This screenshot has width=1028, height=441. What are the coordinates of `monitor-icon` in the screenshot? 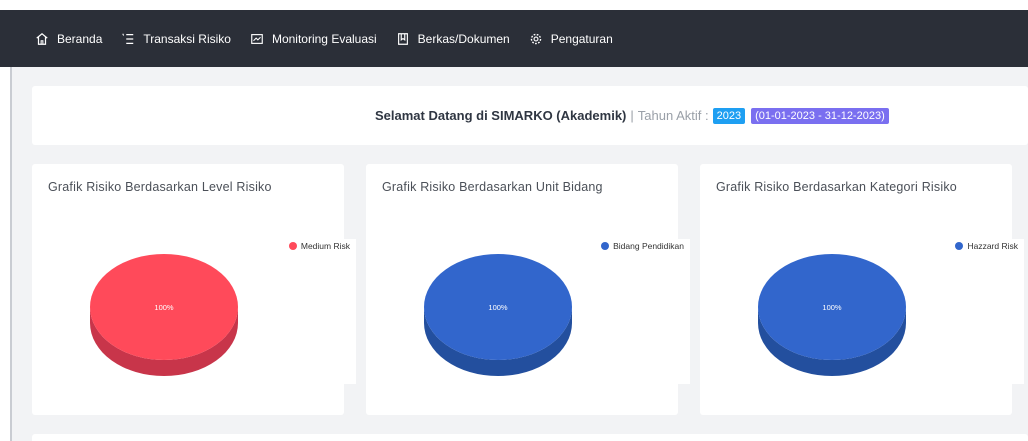 It's located at (257, 39).